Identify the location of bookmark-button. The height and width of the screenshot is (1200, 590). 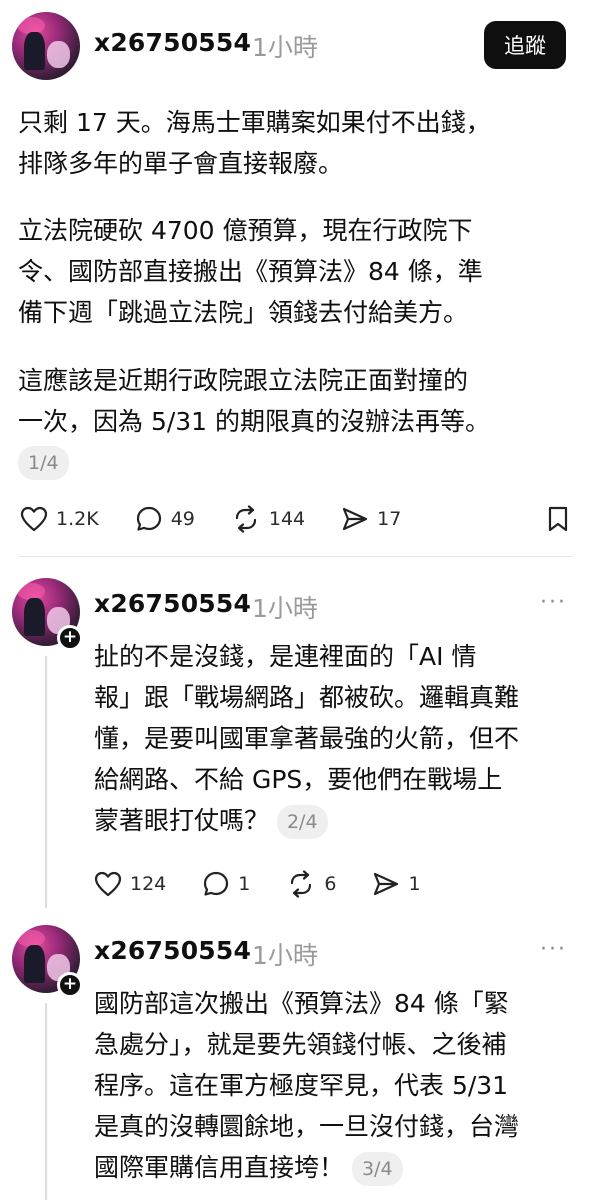
(558, 519).